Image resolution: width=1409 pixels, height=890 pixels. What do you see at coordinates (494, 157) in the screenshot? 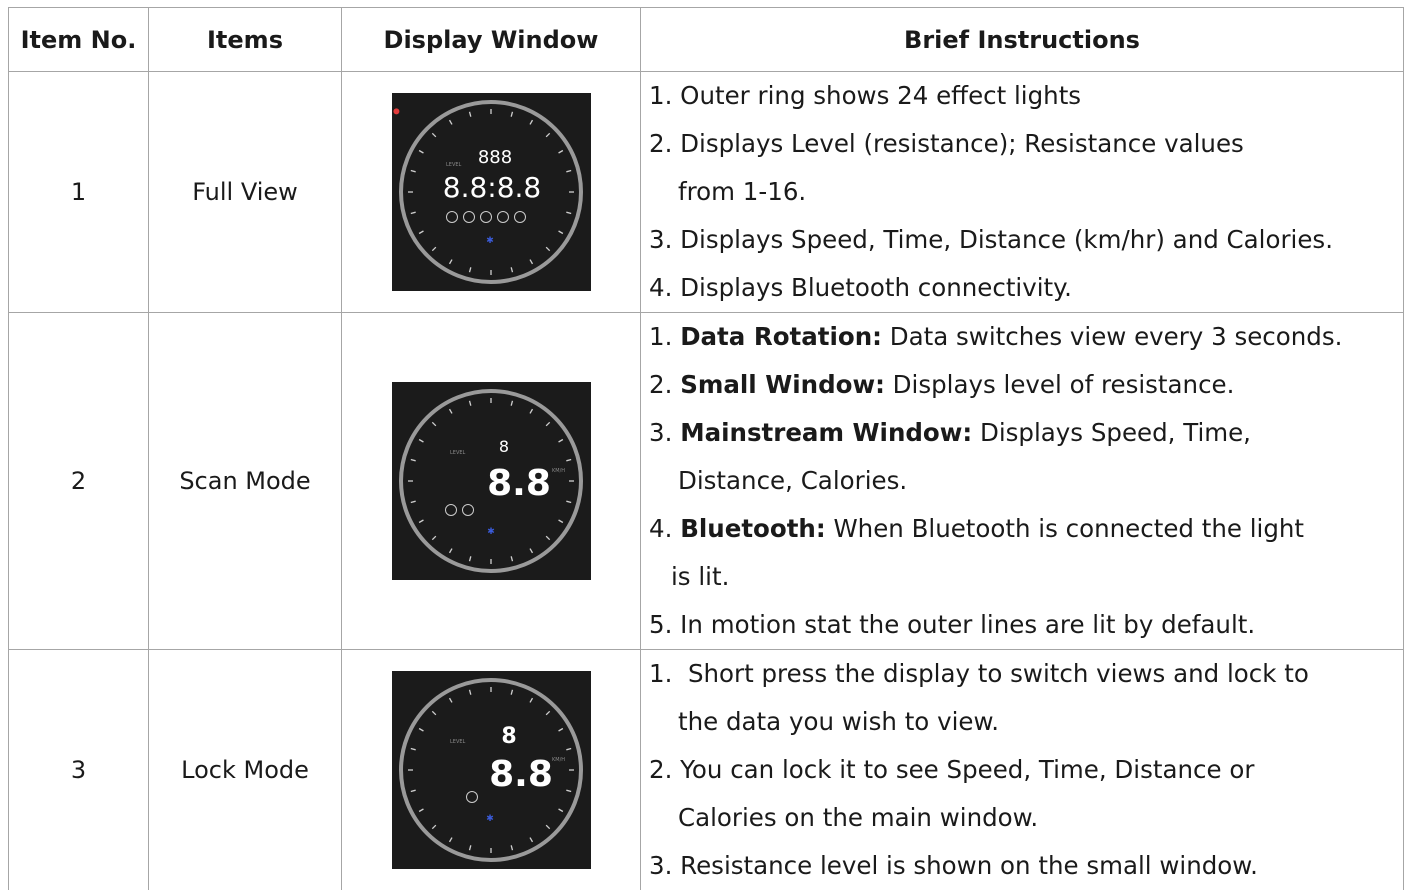
I see `small-window-value: 888` at bounding box center [494, 157].